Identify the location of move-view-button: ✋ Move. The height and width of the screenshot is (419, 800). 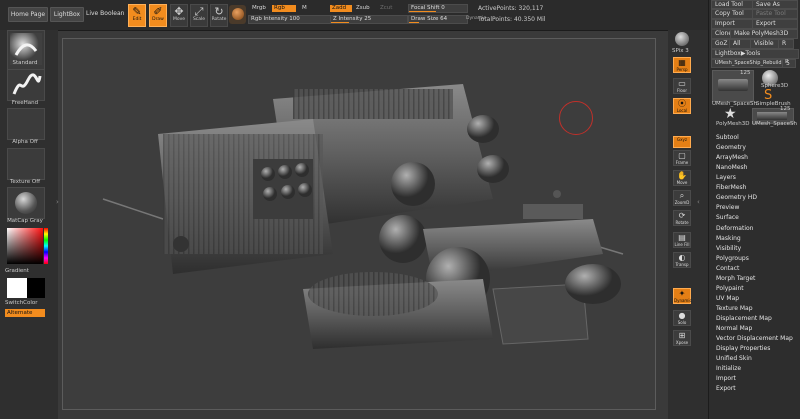
(682, 178).